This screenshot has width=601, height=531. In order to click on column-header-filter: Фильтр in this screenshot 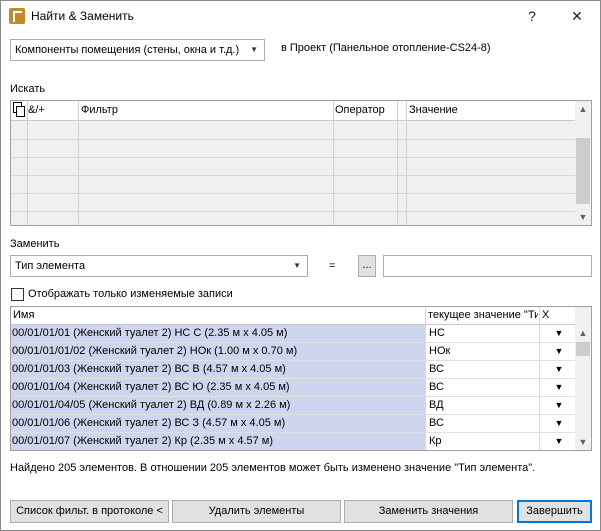, I will do `click(99, 110)`.